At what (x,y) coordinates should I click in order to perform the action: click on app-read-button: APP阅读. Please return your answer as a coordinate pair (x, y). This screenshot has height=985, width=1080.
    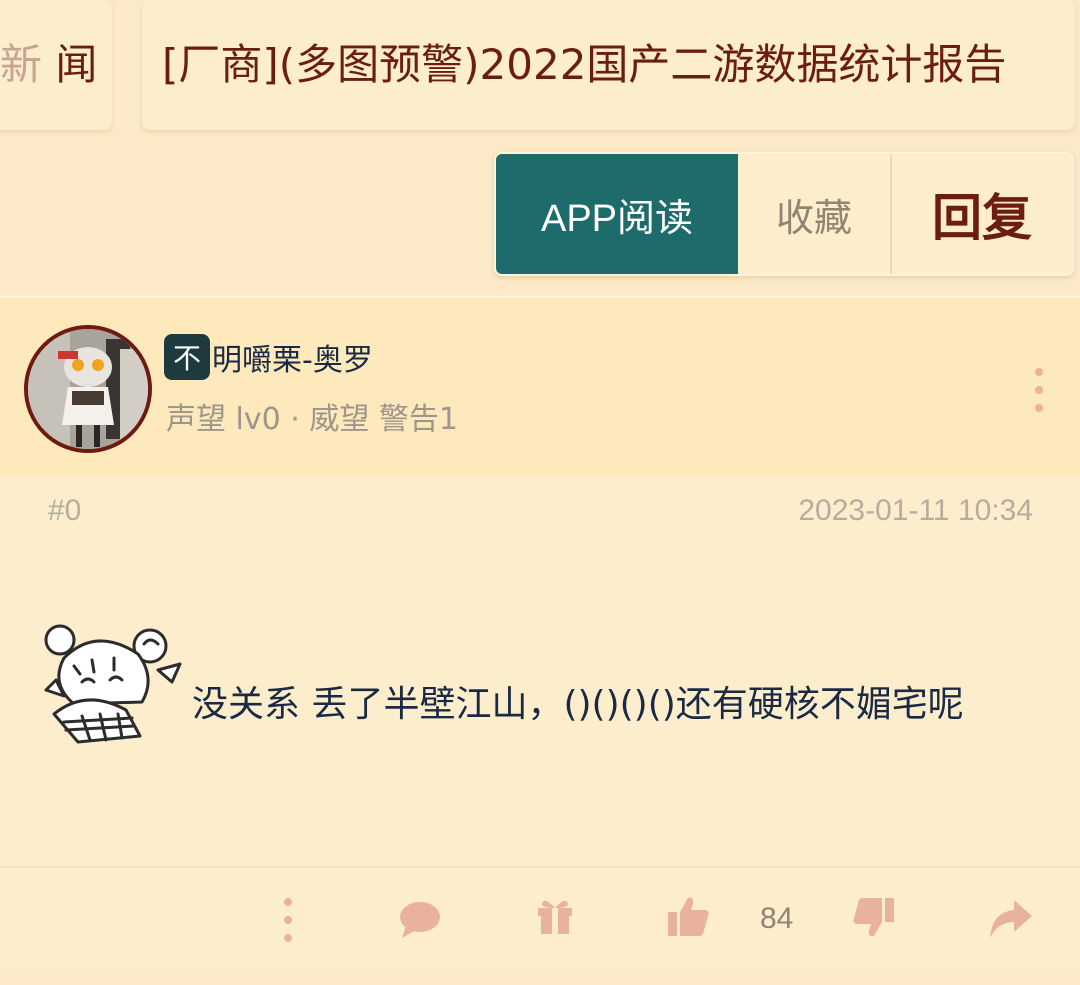
    Looking at the image, I should click on (617, 214).